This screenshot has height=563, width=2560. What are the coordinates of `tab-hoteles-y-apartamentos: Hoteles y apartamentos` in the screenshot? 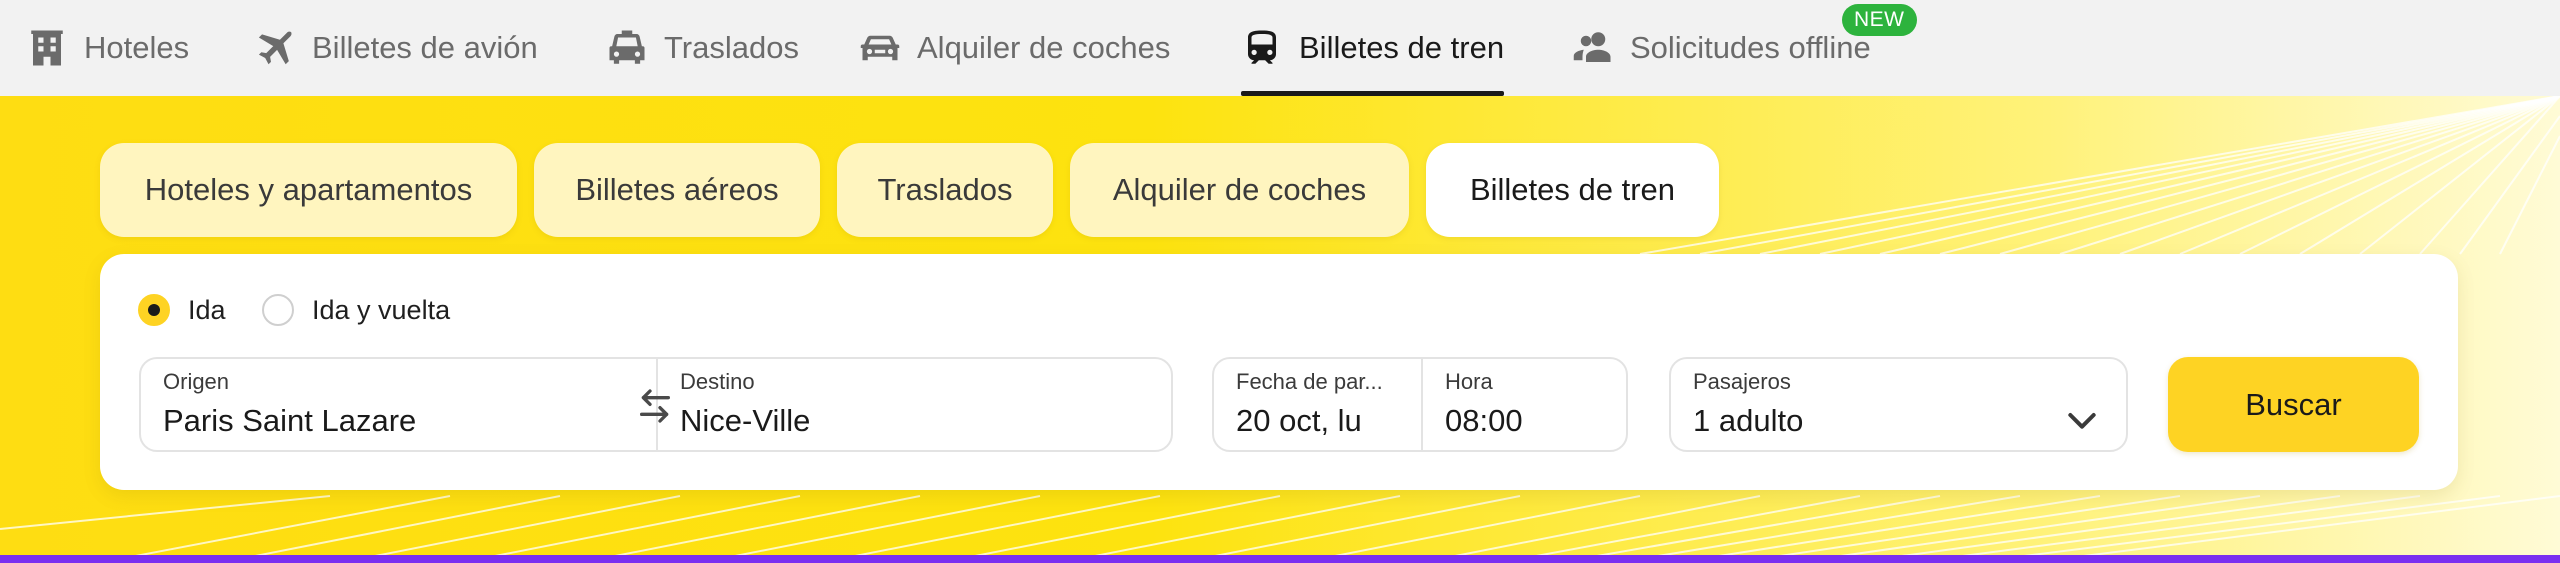 It's located at (308, 190).